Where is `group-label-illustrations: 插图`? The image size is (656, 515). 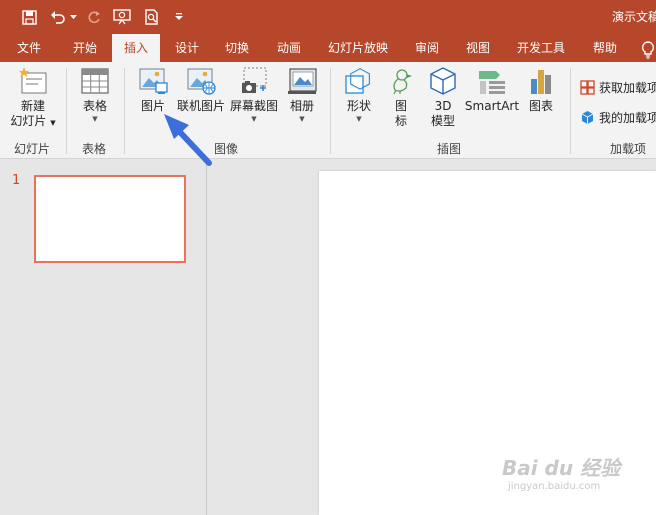 group-label-illustrations: 插图 is located at coordinates (449, 149).